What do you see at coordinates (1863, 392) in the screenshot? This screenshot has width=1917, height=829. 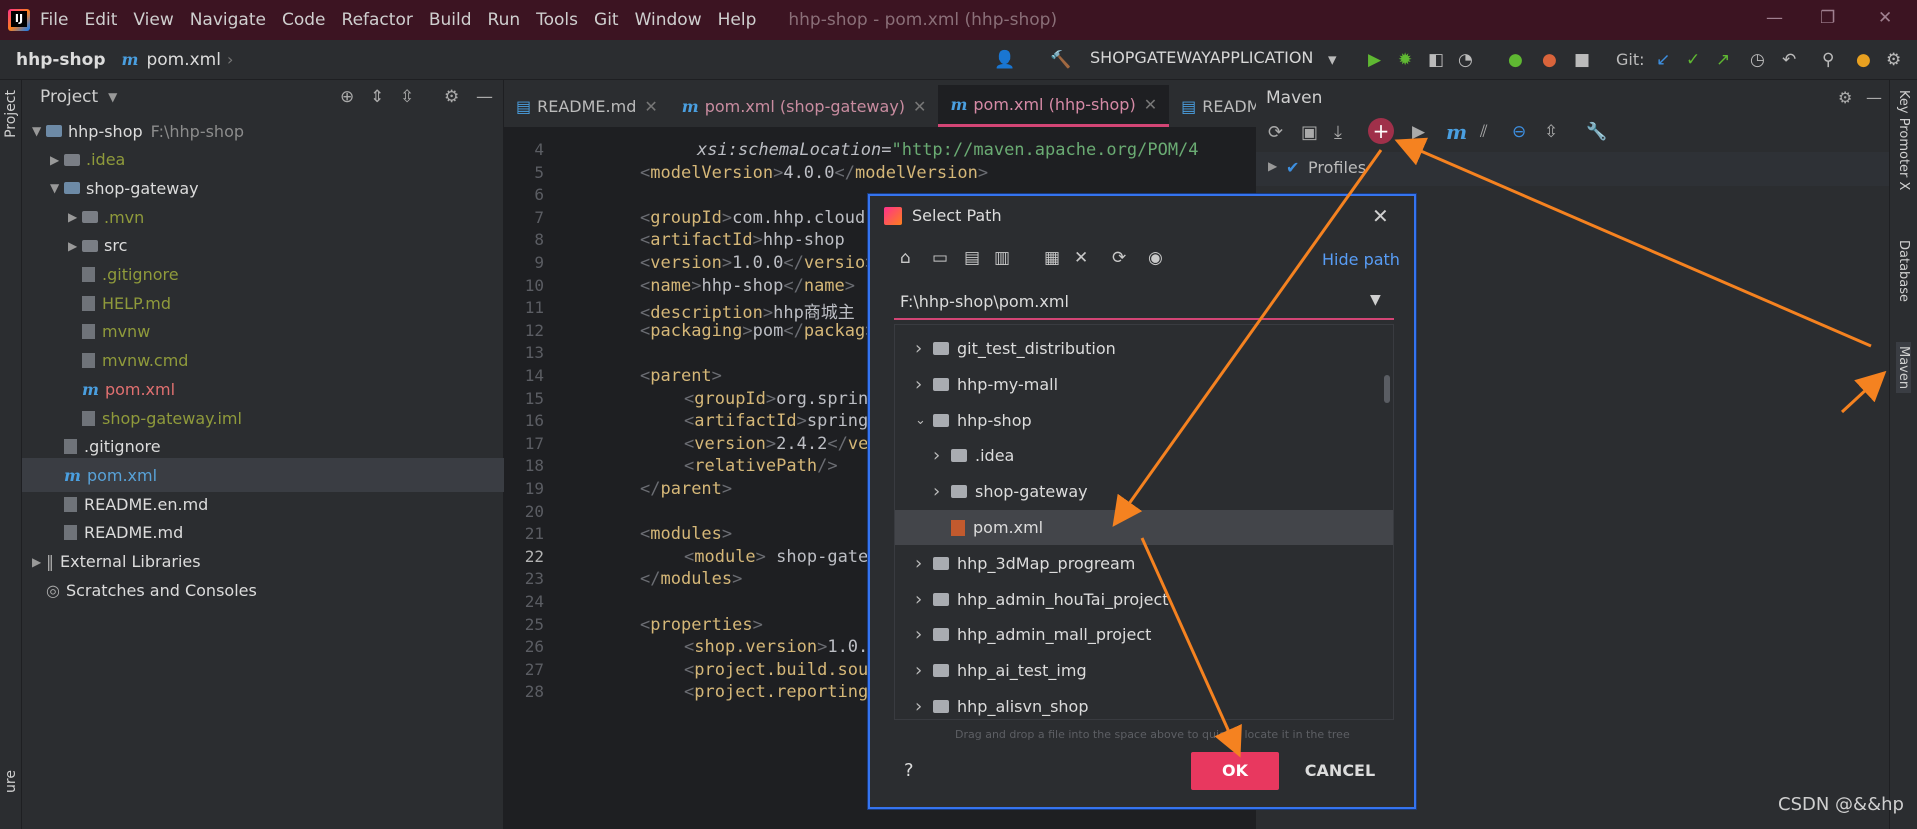 I see `arrow-to-maven-tab` at bounding box center [1863, 392].